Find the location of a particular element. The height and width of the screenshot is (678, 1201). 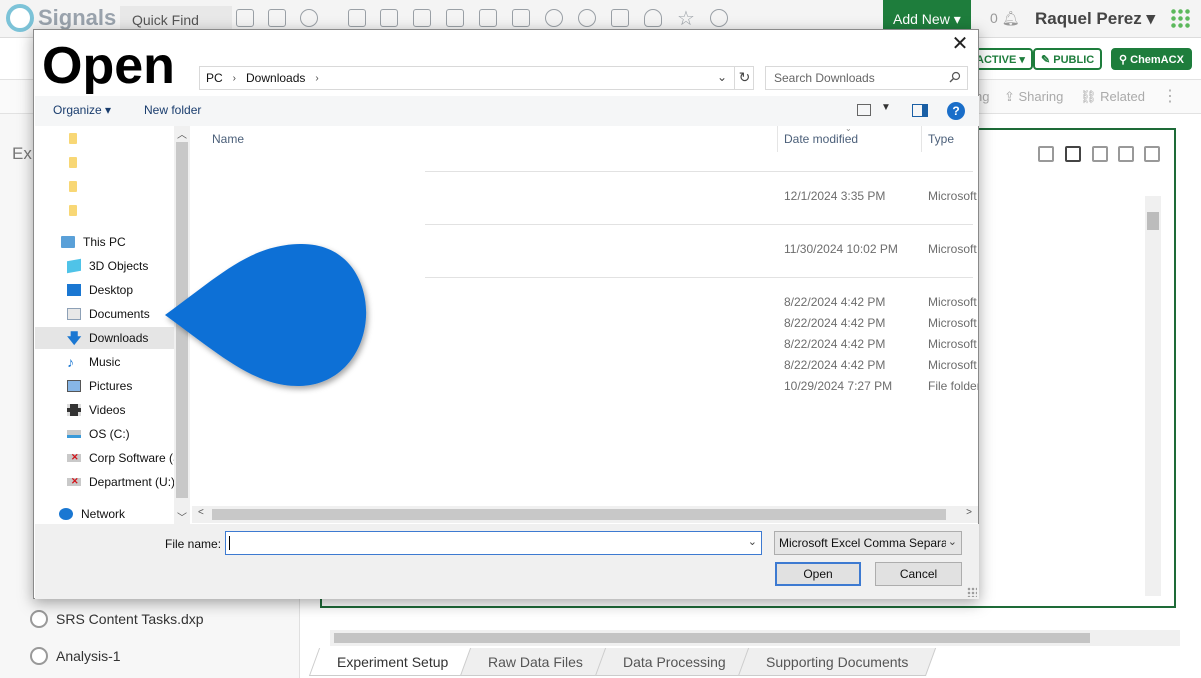

nav-label: Network is located at coordinates (103, 514).